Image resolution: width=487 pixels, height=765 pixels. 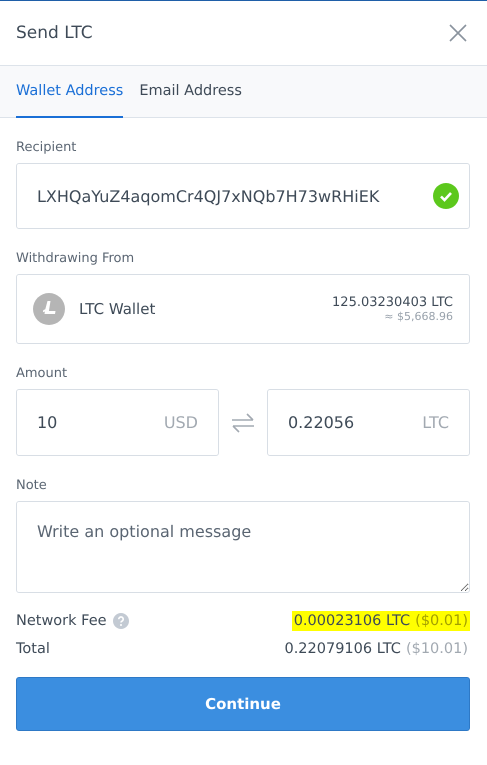 What do you see at coordinates (352, 621) in the screenshot?
I see `fee-amount: 0.00023106 LTC` at bounding box center [352, 621].